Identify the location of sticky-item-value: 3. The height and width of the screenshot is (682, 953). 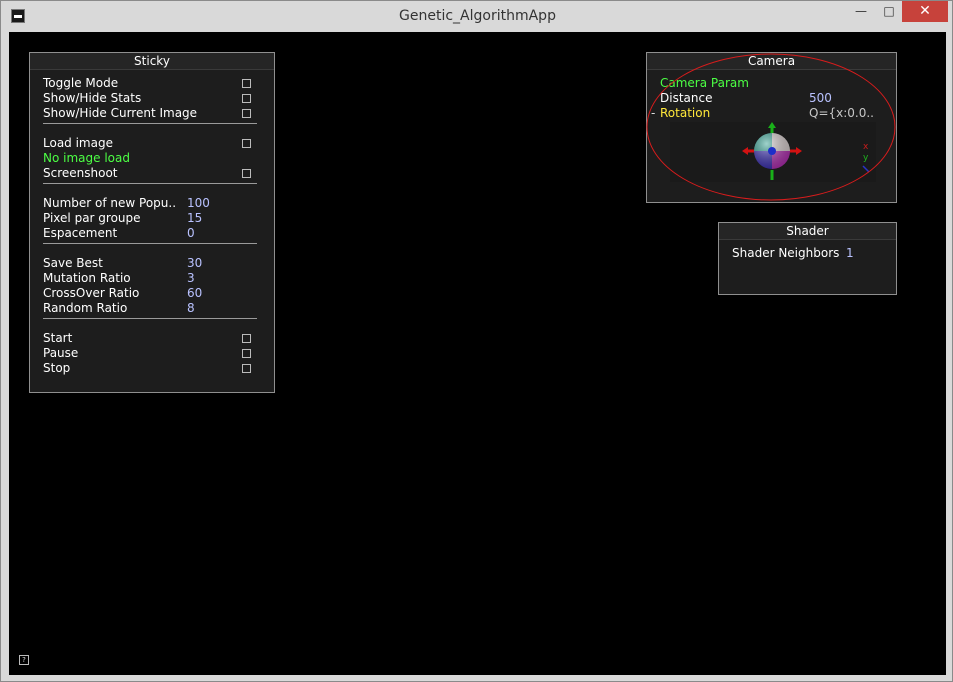
(191, 278).